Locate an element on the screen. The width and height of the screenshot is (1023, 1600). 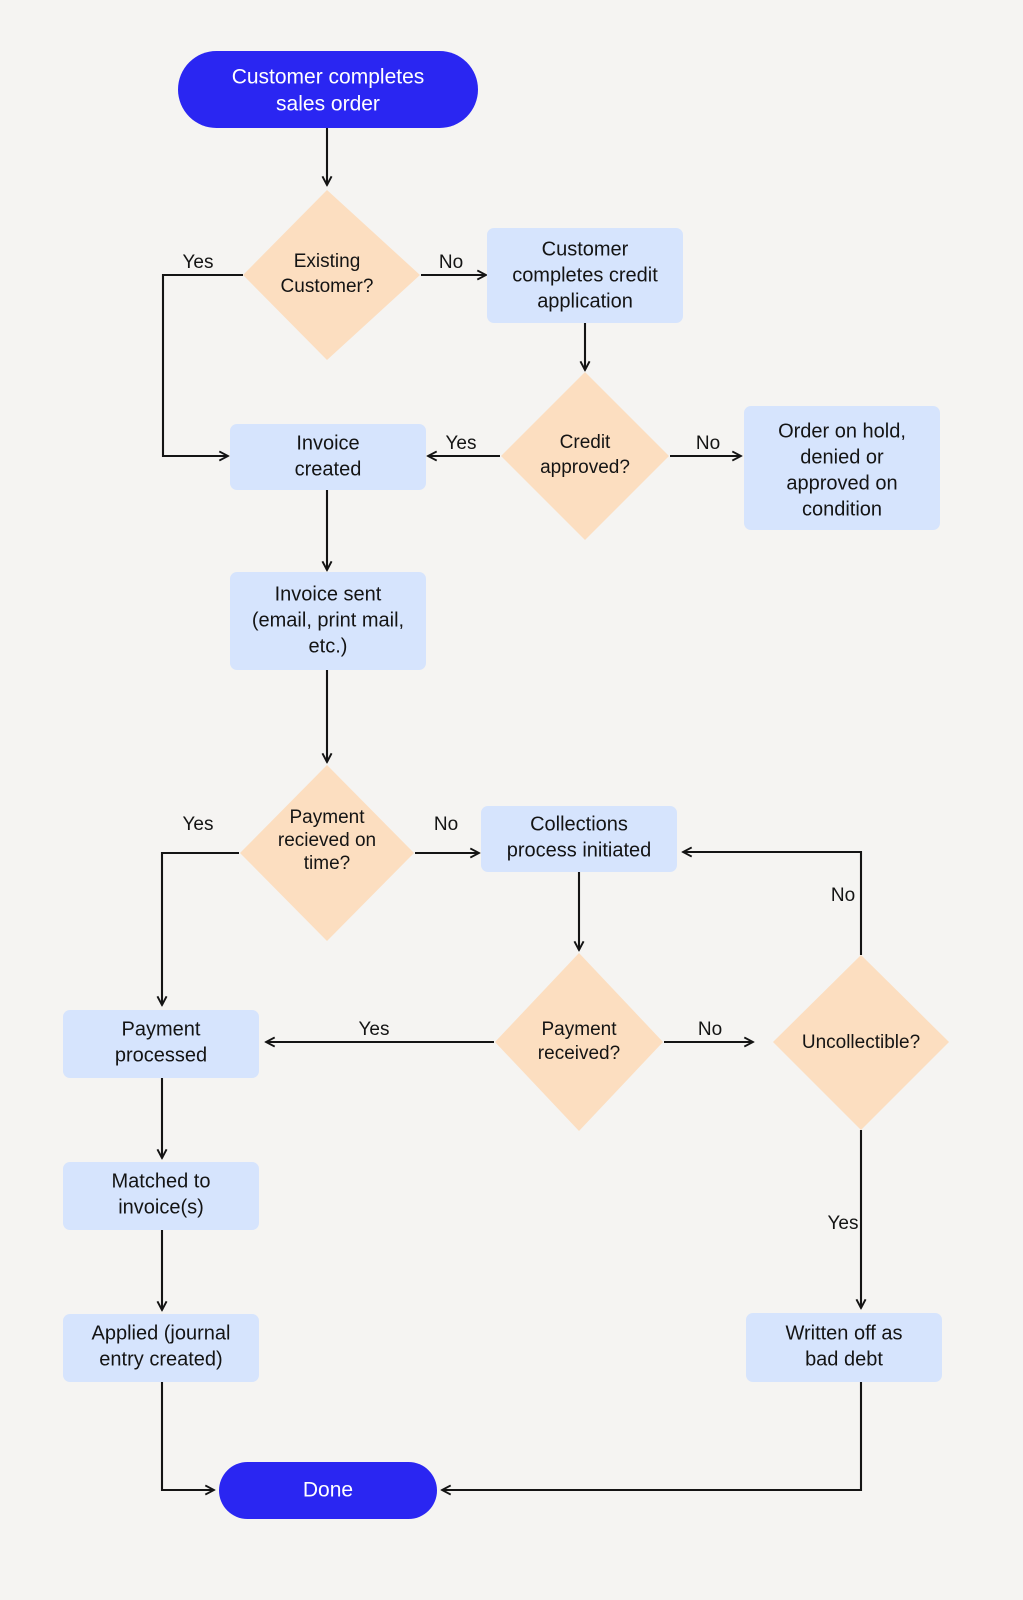
node-order-on-hold-label-line1: Order on hold, is located at coordinates (842, 431).